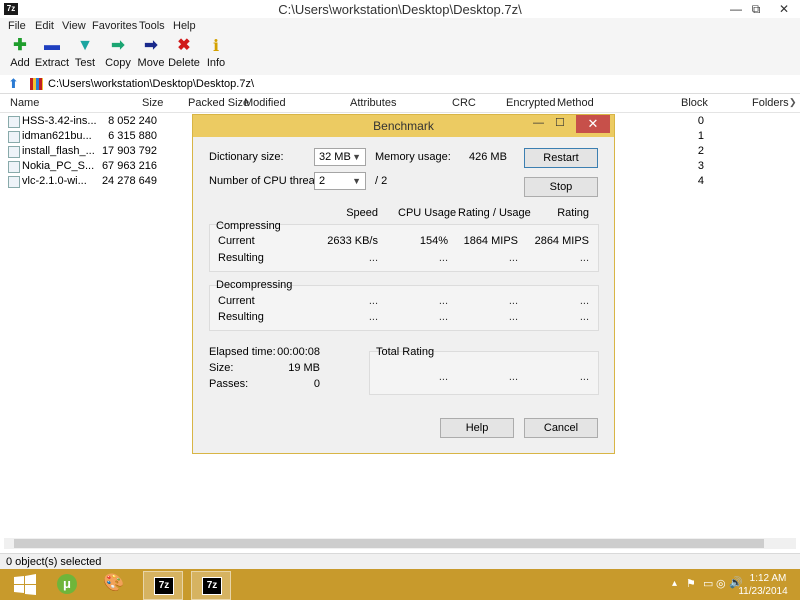 The width and height of the screenshot is (800, 600). I want to click on clock-date: 11/23/2014, so click(763, 591).